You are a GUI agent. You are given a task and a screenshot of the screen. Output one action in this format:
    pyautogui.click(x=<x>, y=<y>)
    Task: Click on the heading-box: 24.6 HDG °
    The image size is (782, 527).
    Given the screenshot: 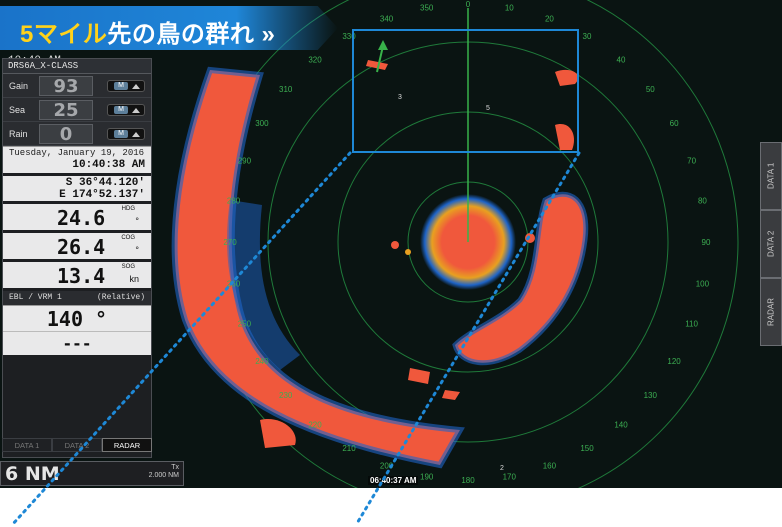 What is the action you would take?
    pyautogui.click(x=77, y=215)
    